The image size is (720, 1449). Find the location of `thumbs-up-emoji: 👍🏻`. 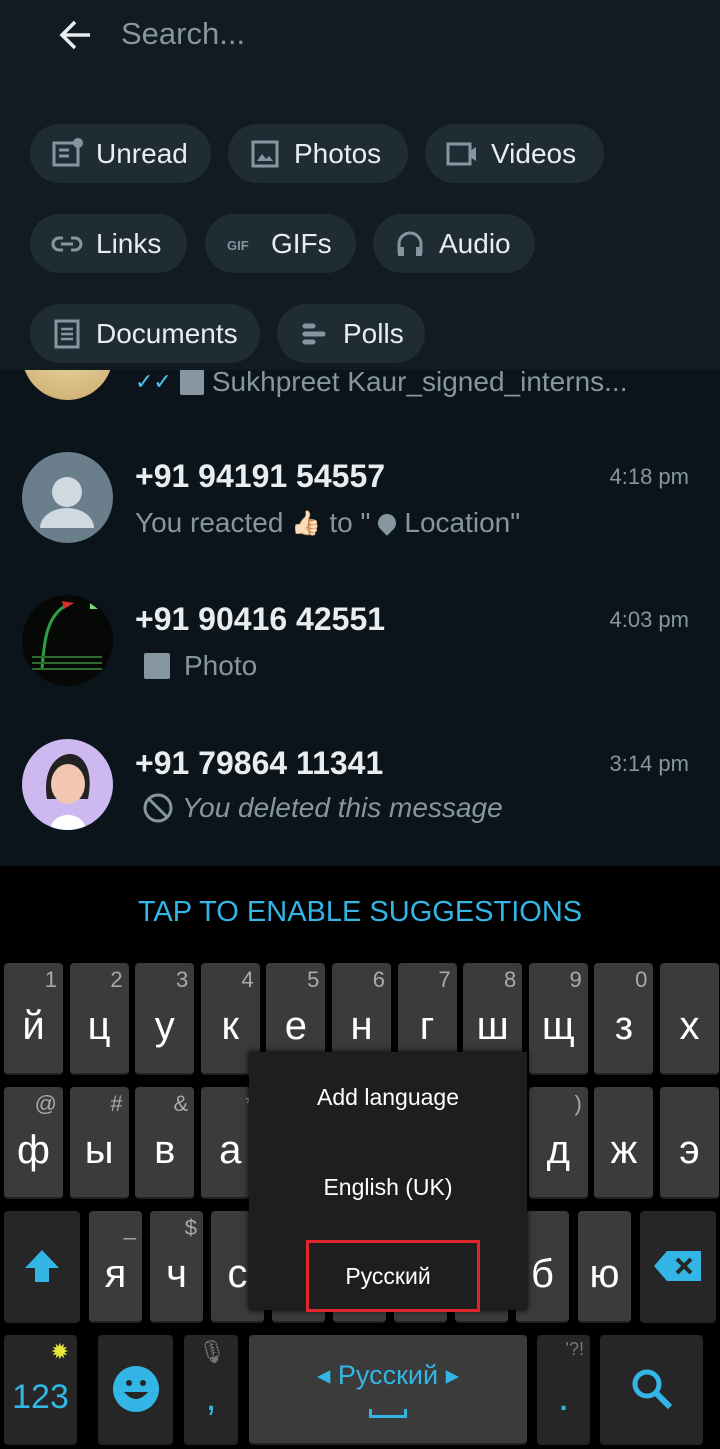

thumbs-up-emoji: 👍🏻 is located at coordinates (306, 523).